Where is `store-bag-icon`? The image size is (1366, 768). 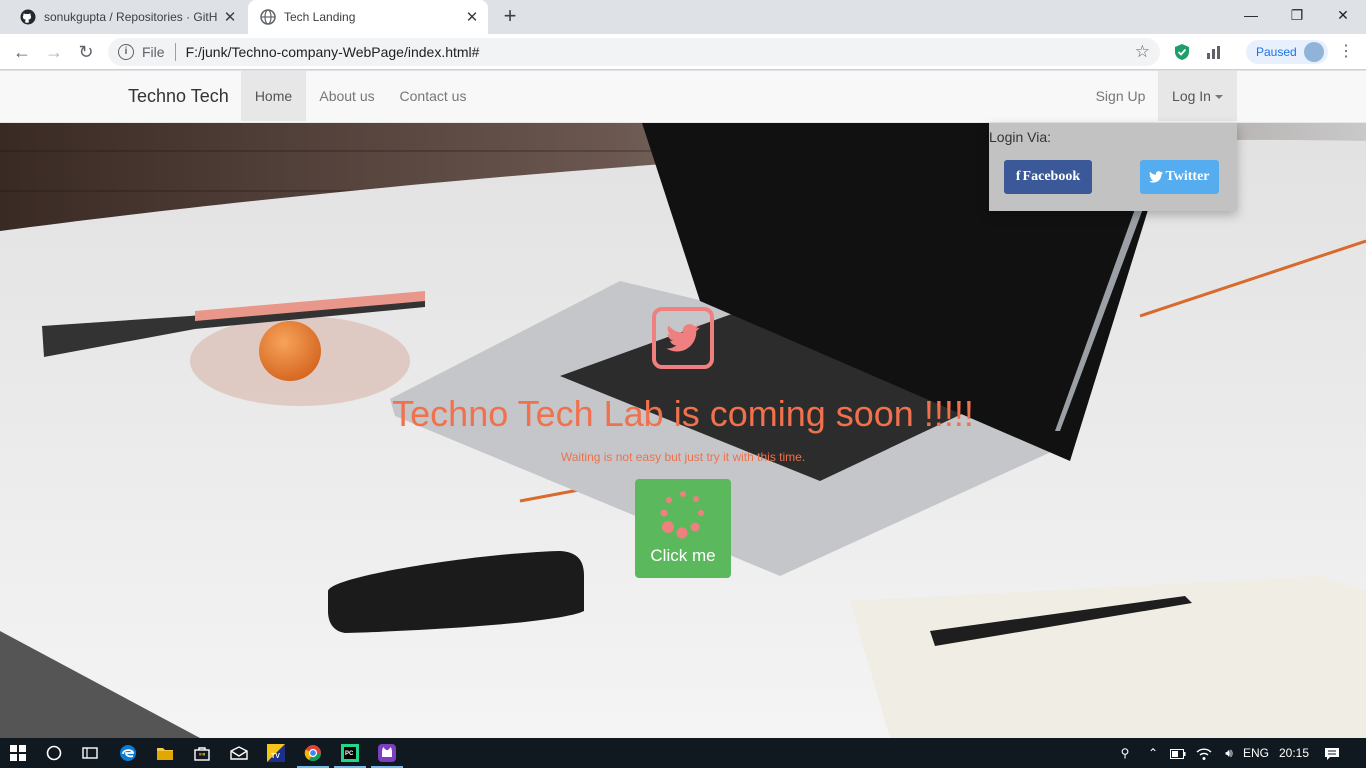
store-bag-icon is located at coordinates (202, 753).